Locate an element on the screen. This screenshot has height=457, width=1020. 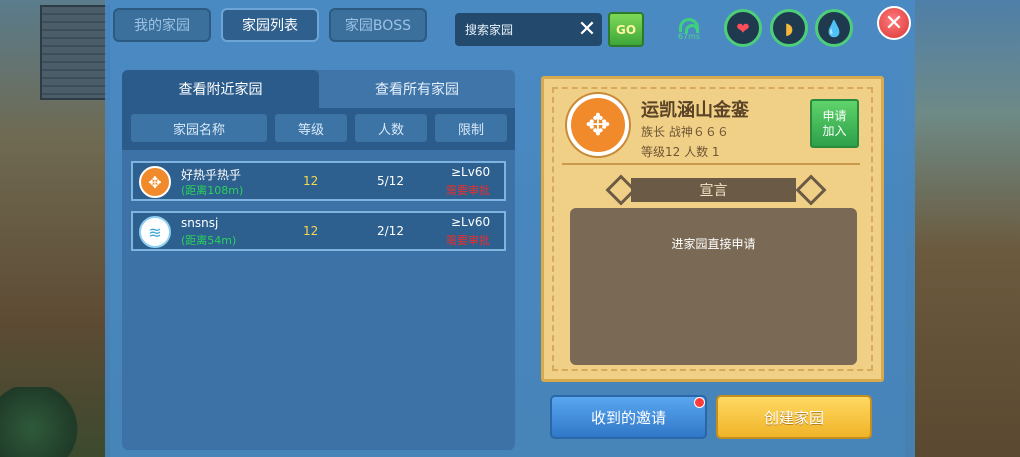
column-header-members: 人数 is located at coordinates (391, 128).